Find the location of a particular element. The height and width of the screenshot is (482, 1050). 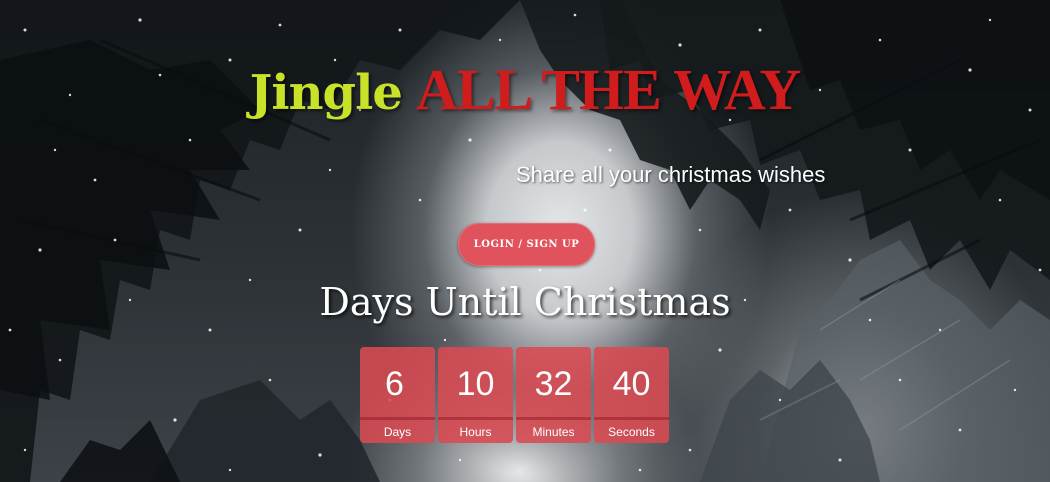

countdown-seconds: 40 Seconds is located at coordinates (631, 395).